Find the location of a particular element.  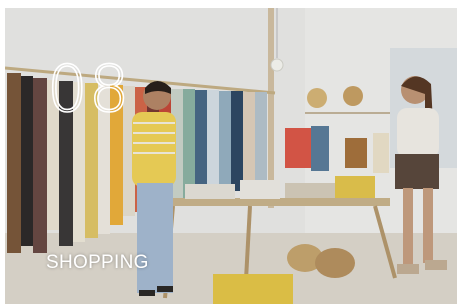

card-title: SHOPPING is located at coordinates (97, 262).